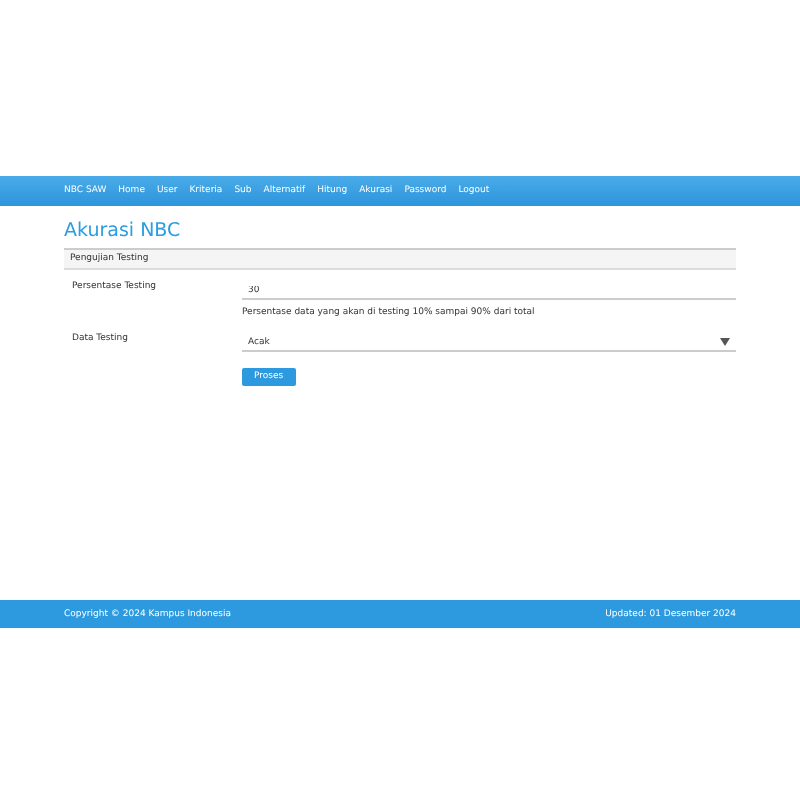  I want to click on page-title: Akurasi NBC, so click(123, 231).